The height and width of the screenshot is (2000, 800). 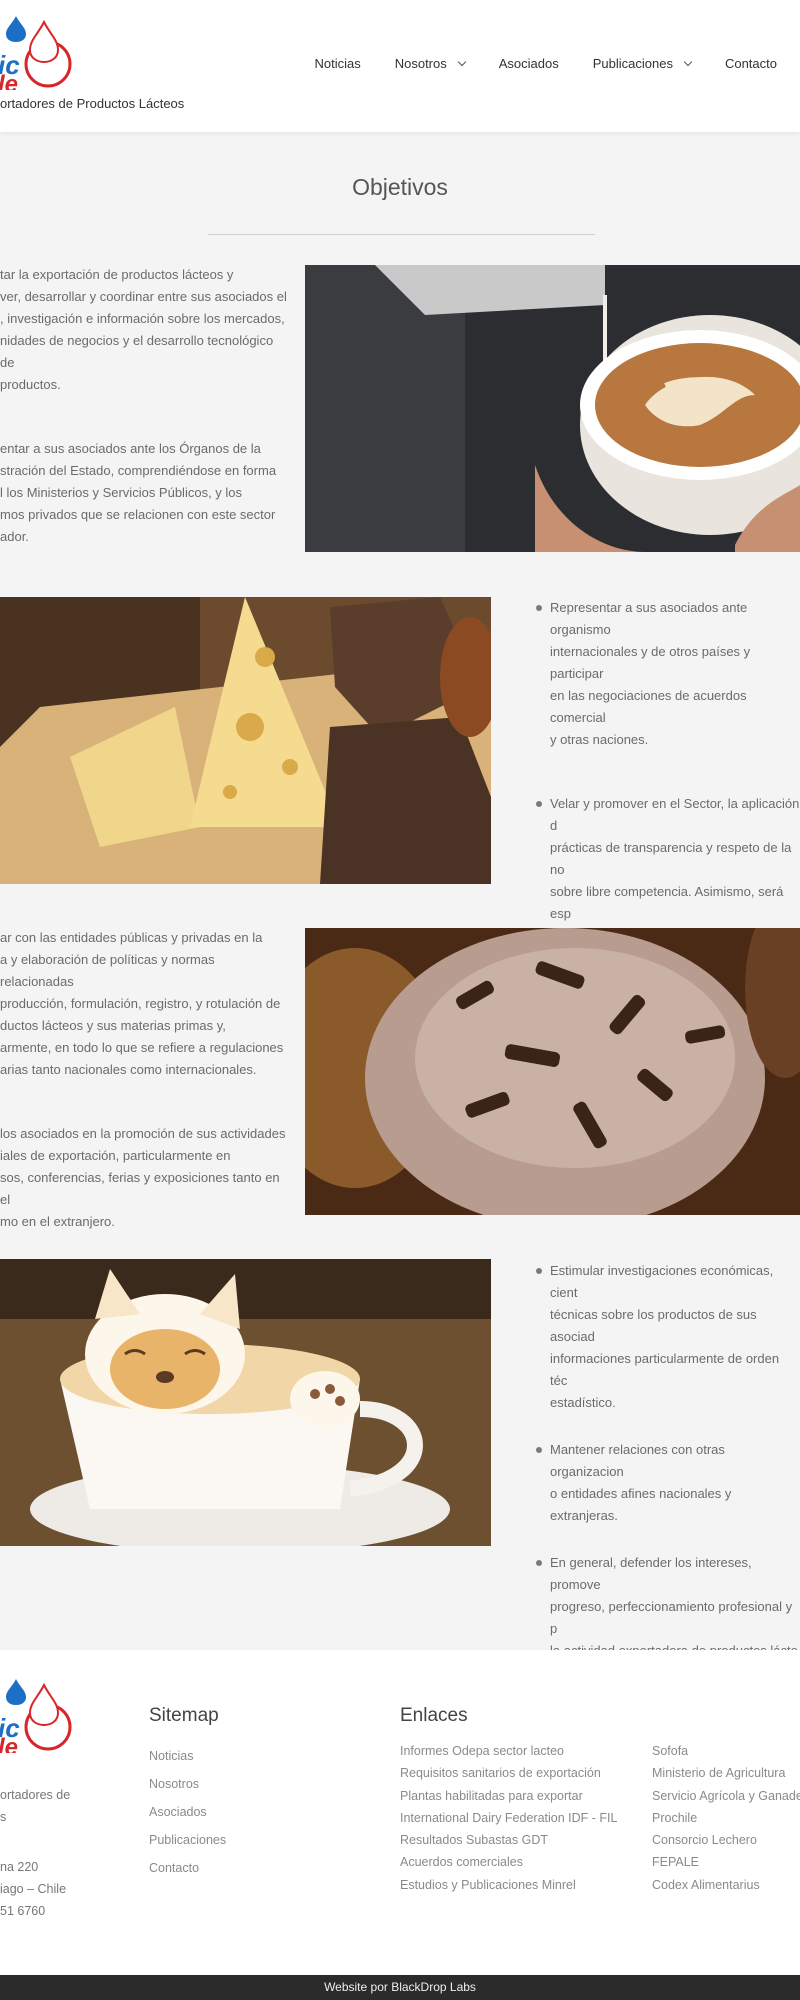 I want to click on sitemap-link: Nosotros, so click(x=187, y=1784).